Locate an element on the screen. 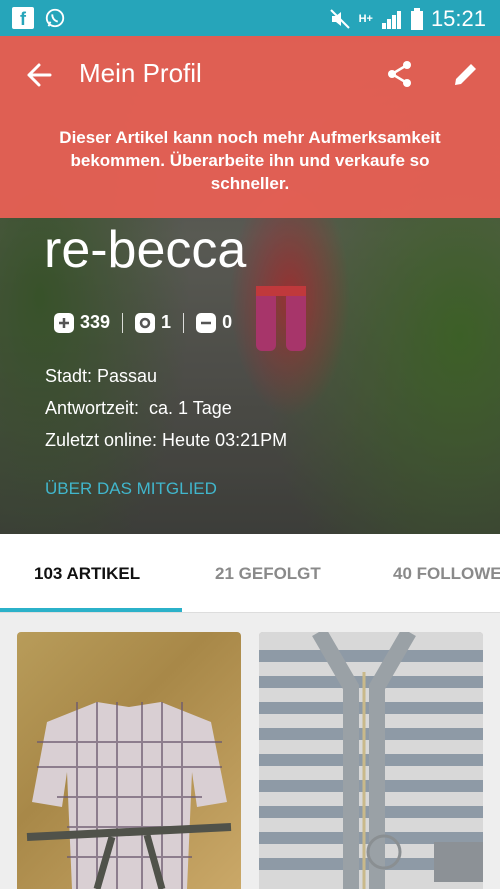  active-tab-indicator is located at coordinates (91, 610).